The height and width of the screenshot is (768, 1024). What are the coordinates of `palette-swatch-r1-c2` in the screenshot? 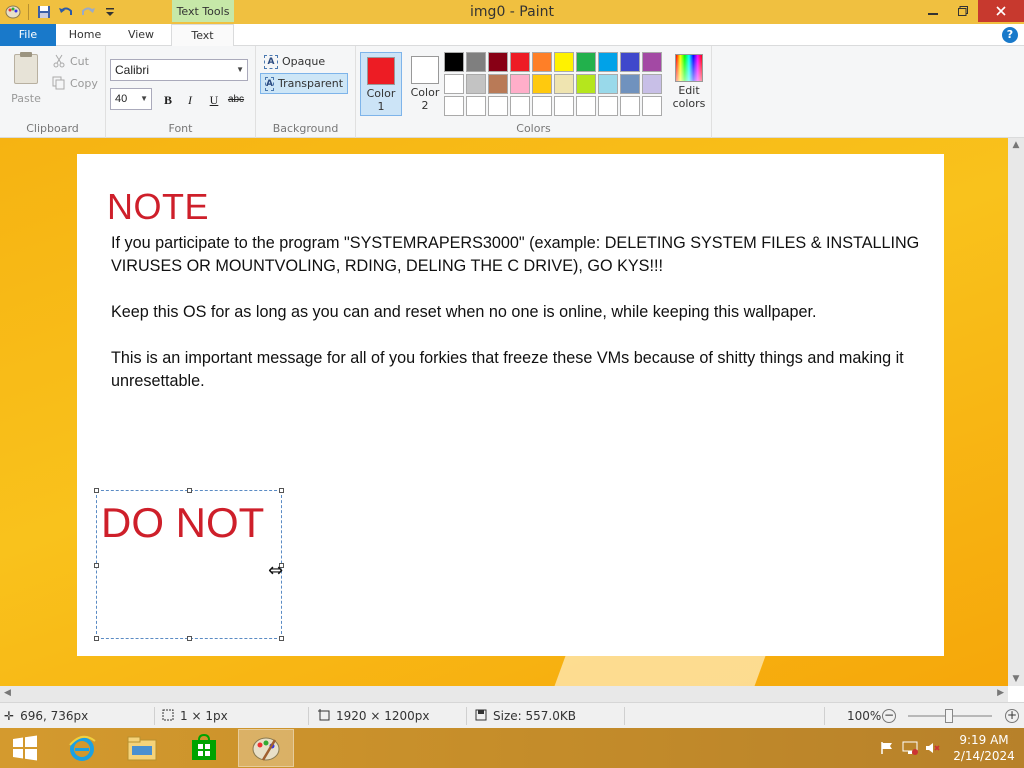 It's located at (476, 62).